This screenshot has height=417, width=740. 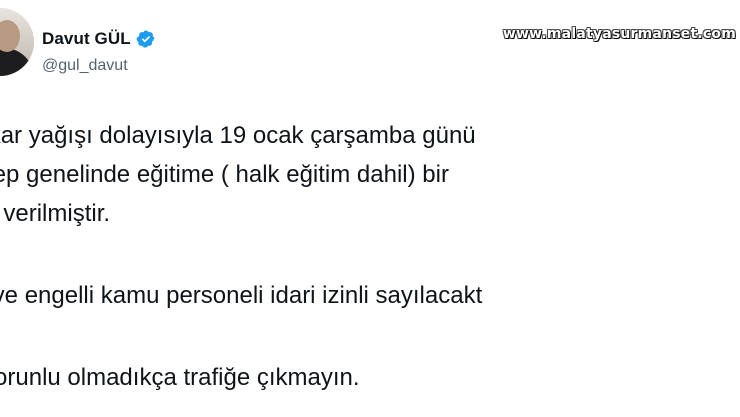 What do you see at coordinates (86, 39) in the screenshot?
I see `author-name: Davut GÜL` at bounding box center [86, 39].